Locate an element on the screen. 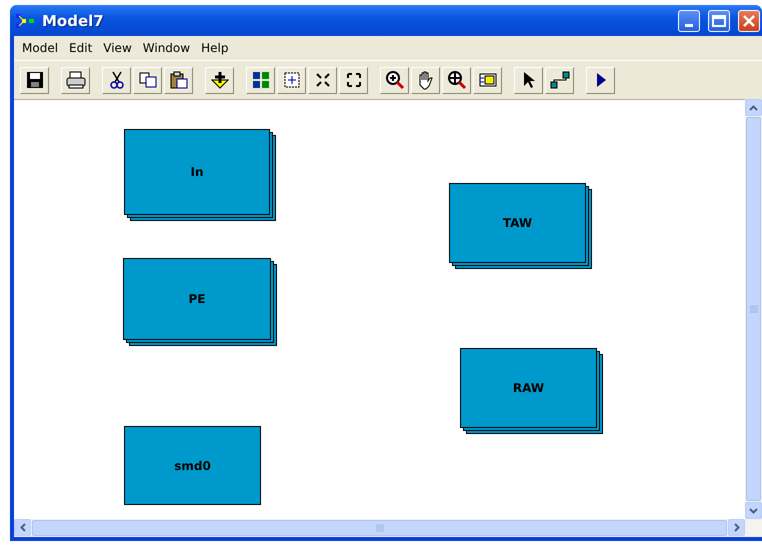 Image resolution: width=762 pixels, height=546 pixels. cut-icon is located at coordinates (117, 80).